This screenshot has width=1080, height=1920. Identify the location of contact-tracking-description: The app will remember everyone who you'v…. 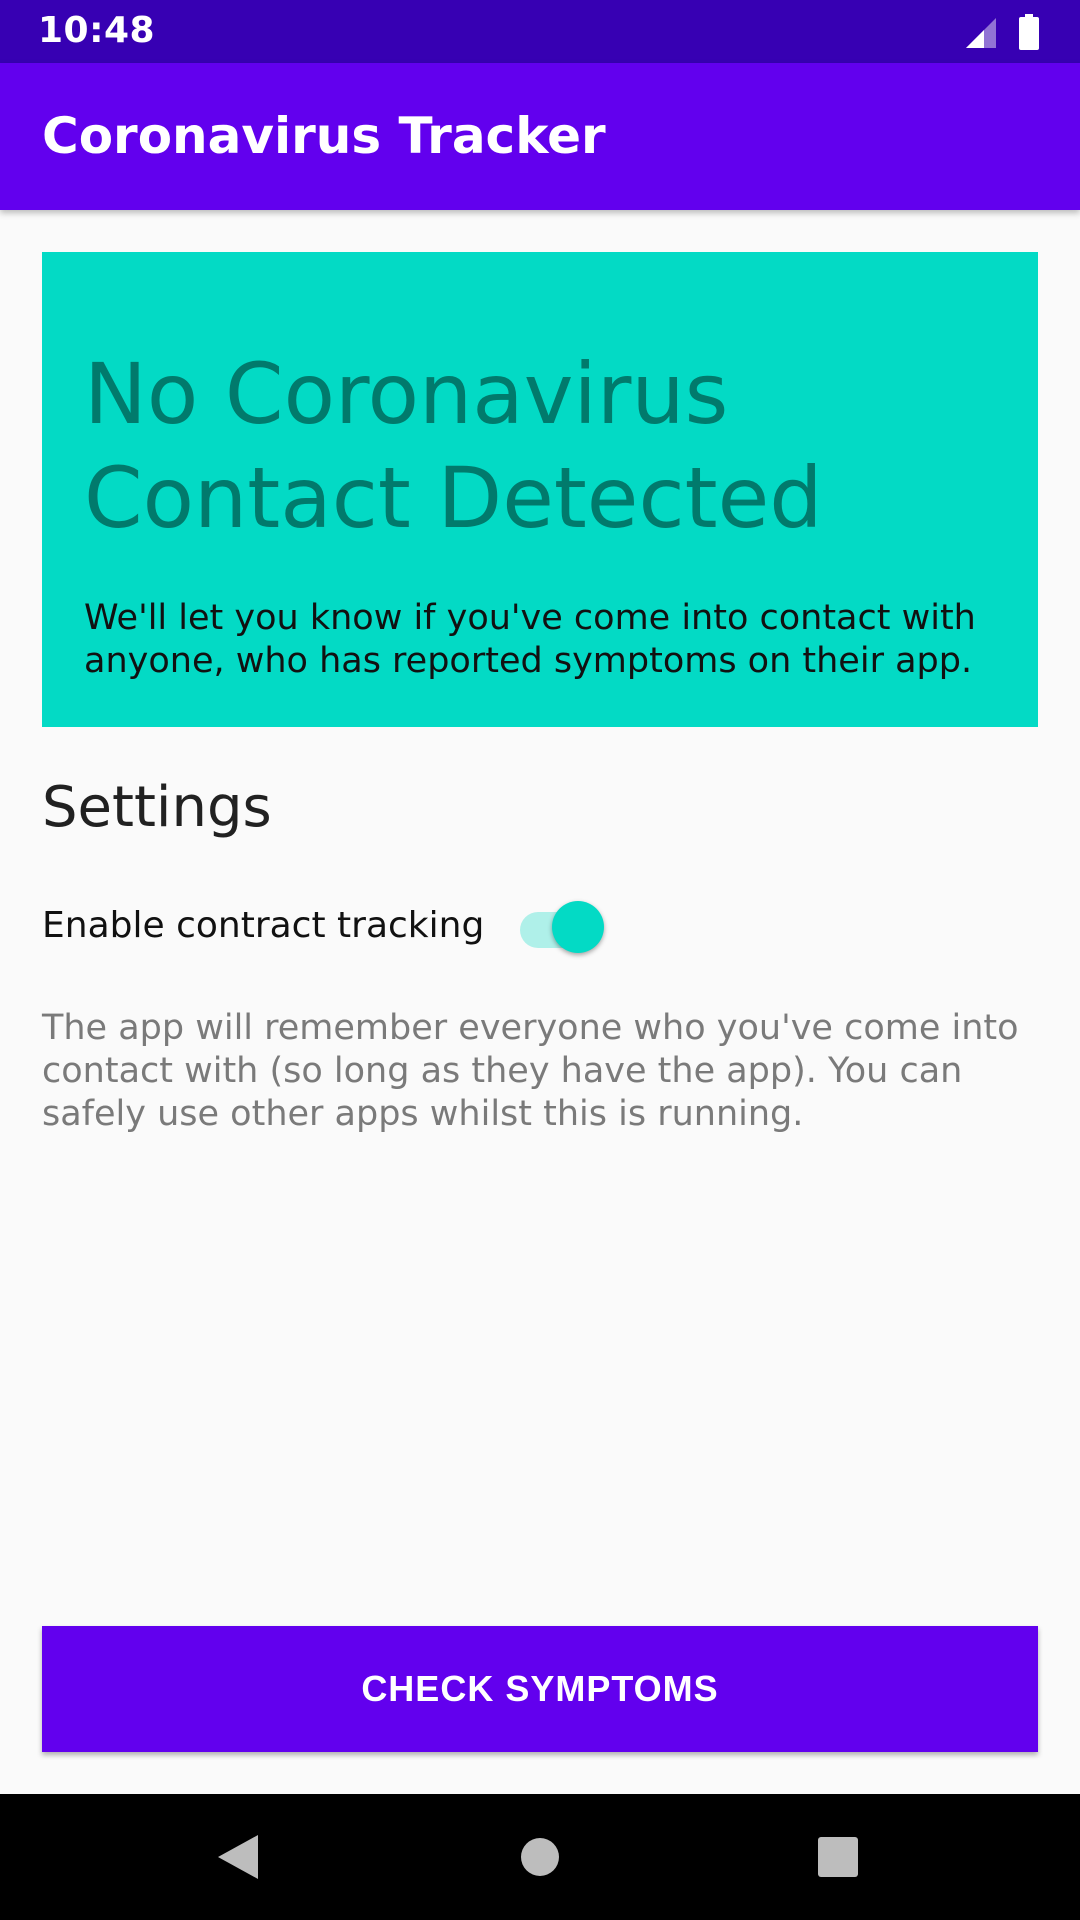
(530, 1071).